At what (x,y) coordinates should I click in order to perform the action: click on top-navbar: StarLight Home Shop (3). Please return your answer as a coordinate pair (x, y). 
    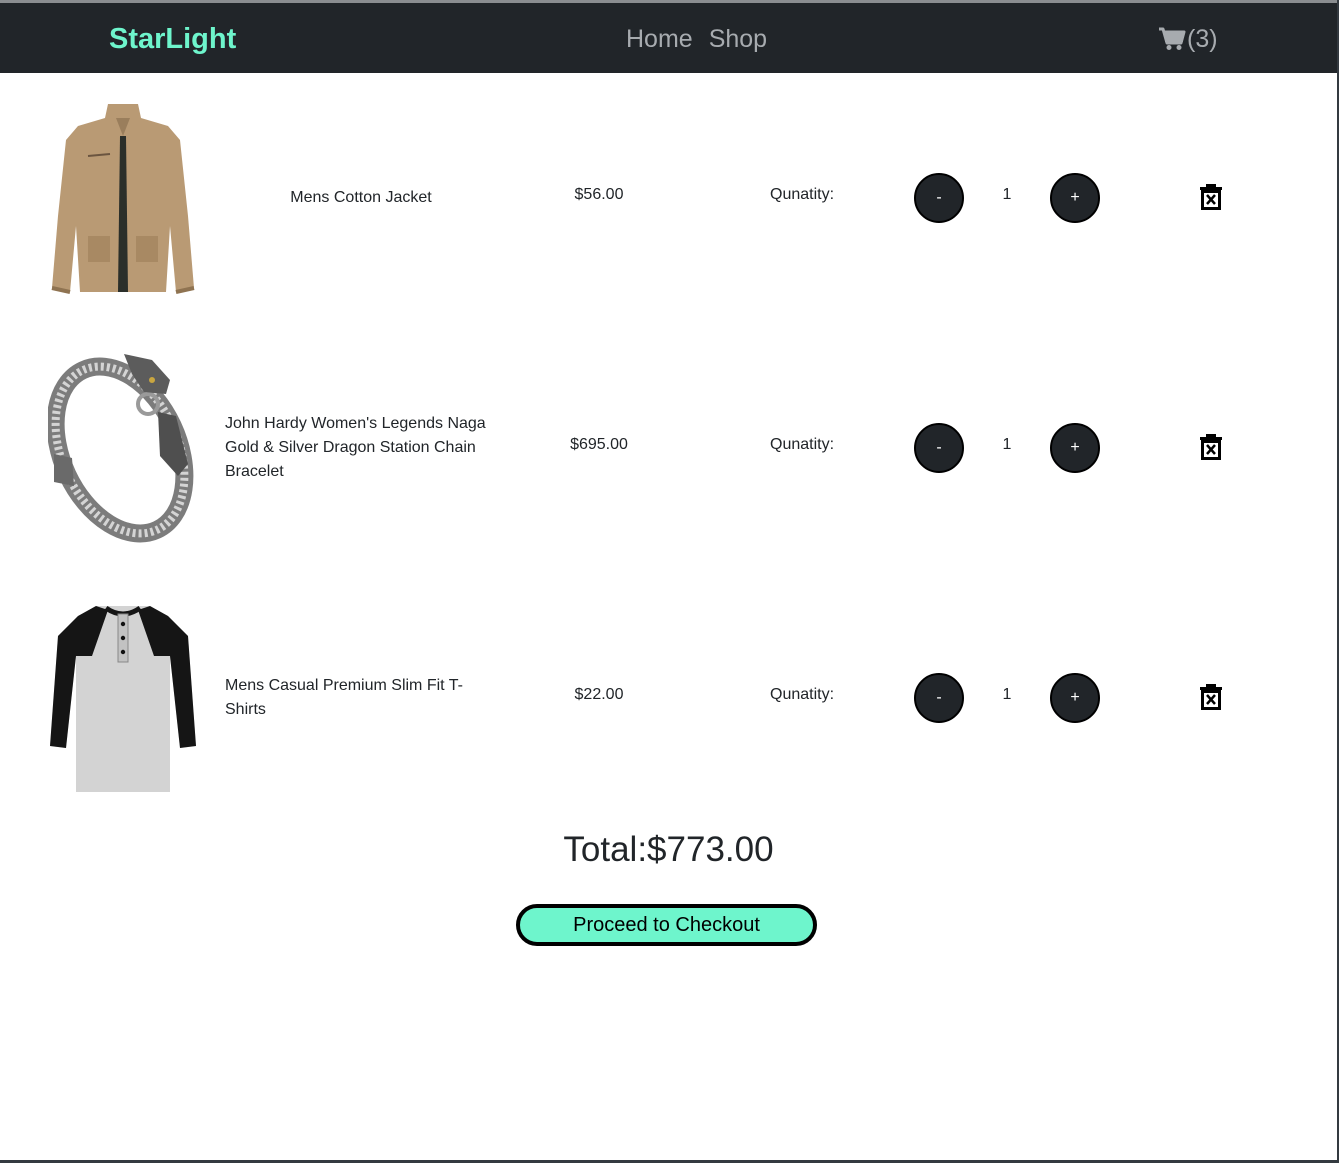
    Looking at the image, I should click on (668, 38).